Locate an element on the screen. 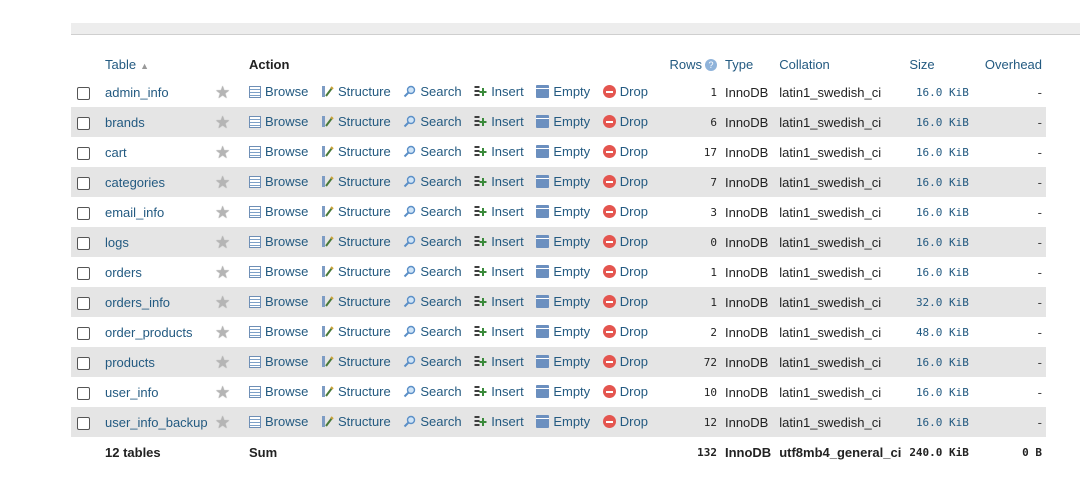  header-collation: Collation is located at coordinates (840, 64).